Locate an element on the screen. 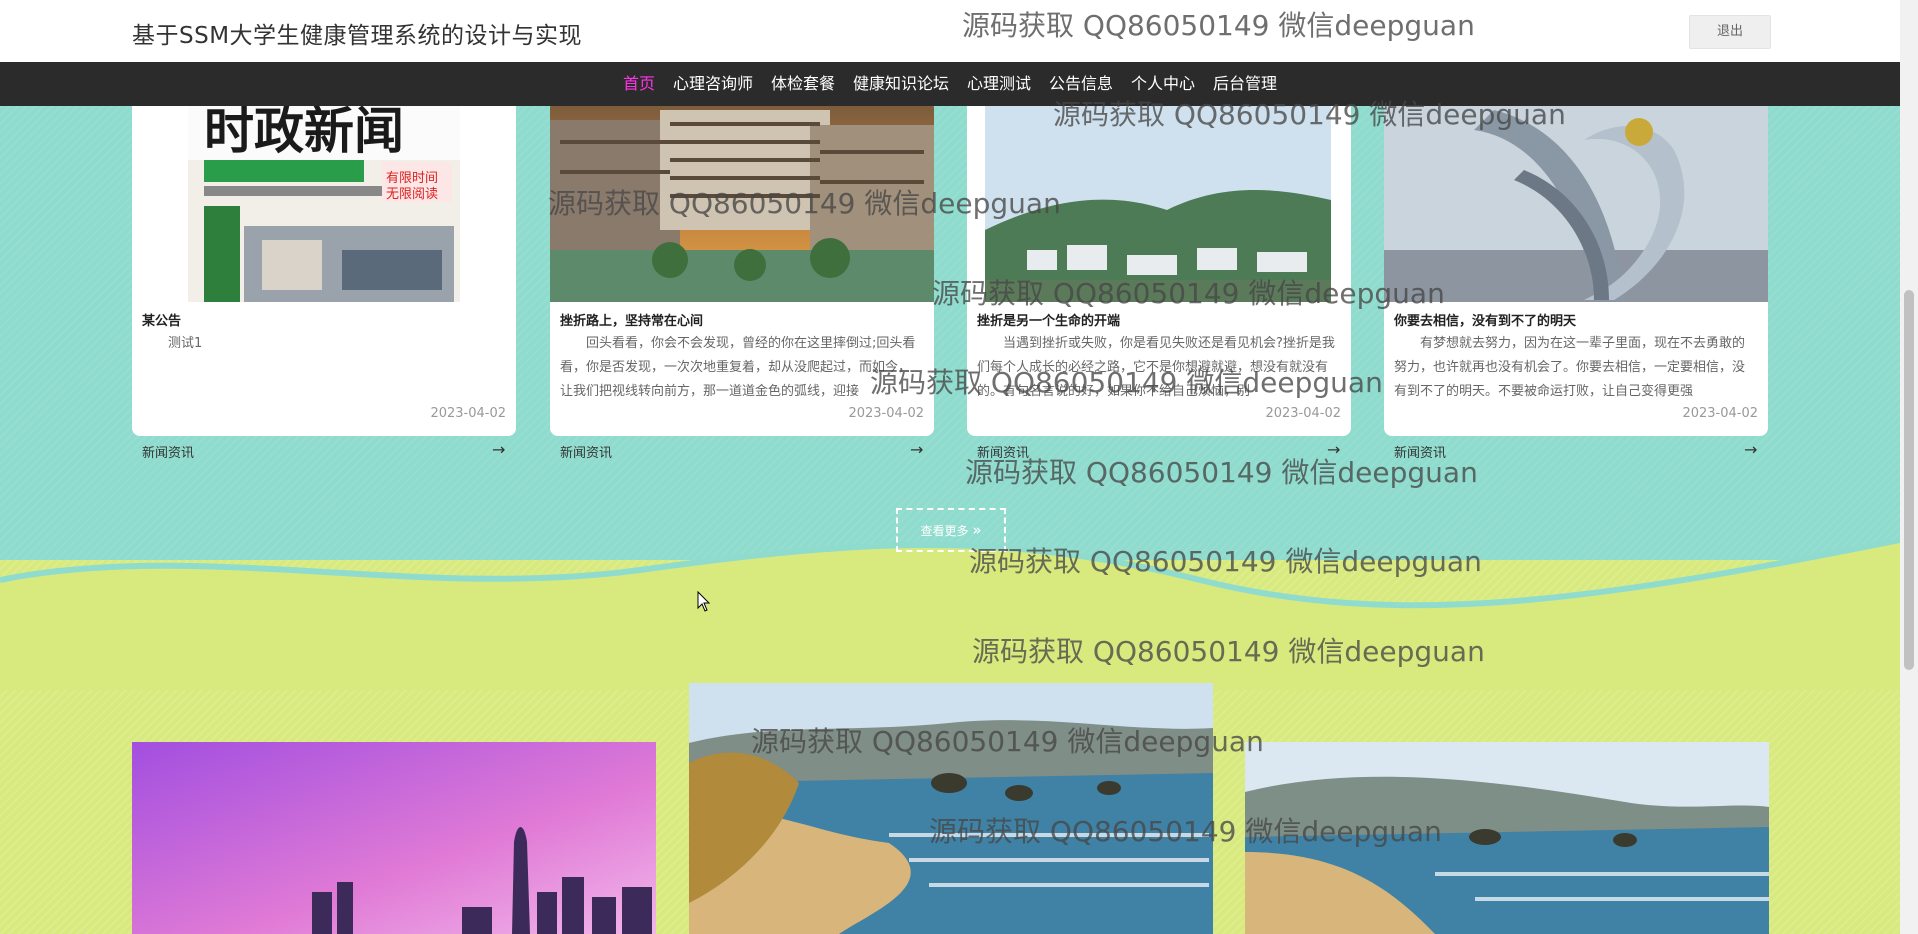 This screenshot has height=934, width=1918. nav-item-psych-test: 心理测试 is located at coordinates (999, 84).